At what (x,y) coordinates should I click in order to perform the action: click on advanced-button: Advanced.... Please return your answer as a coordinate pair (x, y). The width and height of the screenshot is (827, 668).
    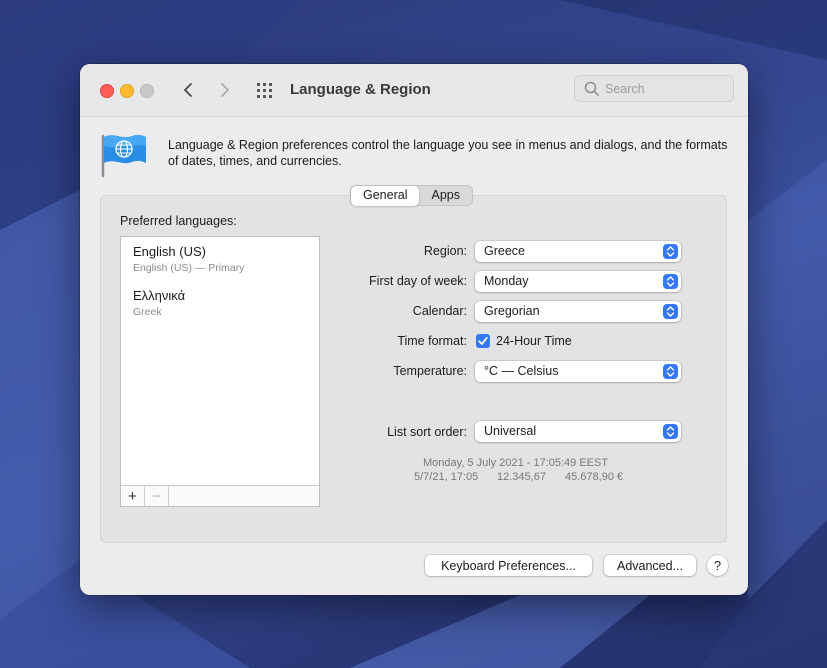
    Looking at the image, I should click on (650, 565).